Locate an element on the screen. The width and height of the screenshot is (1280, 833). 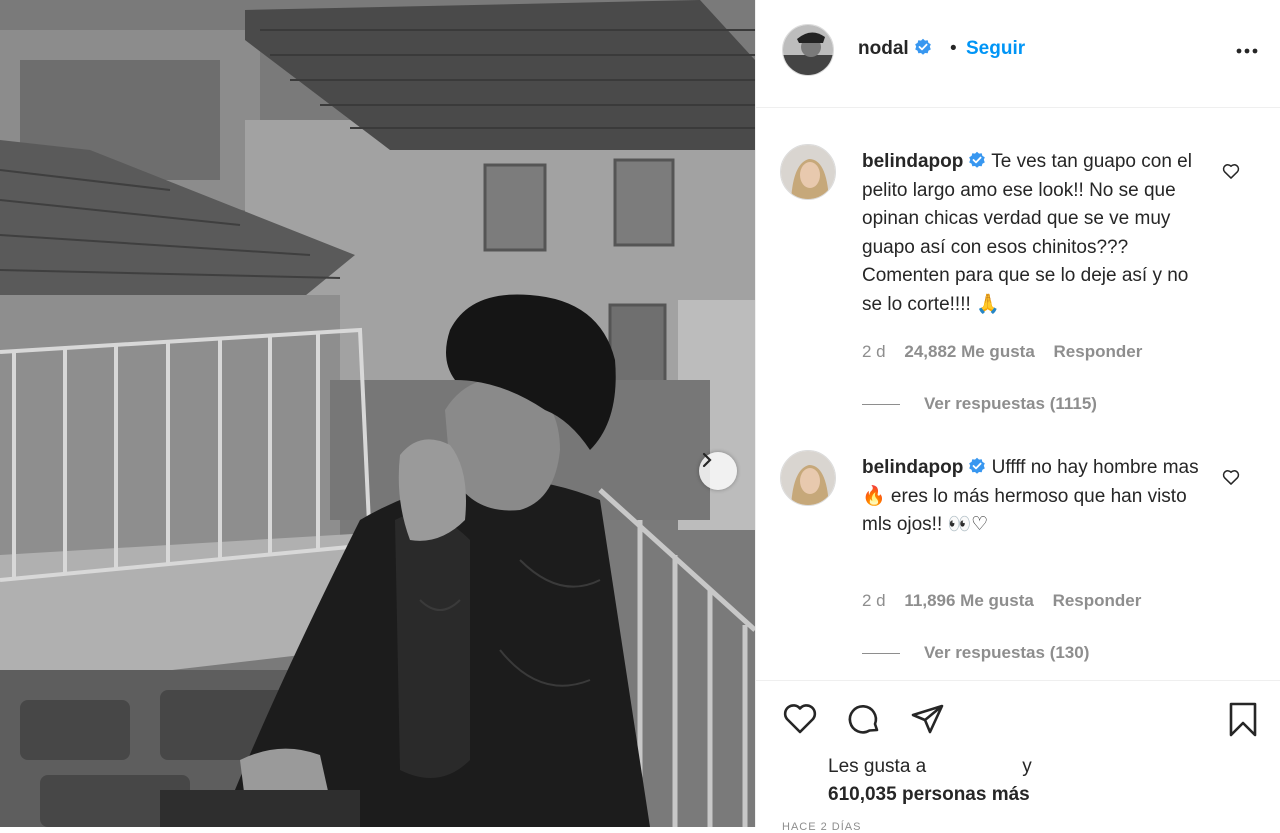
post-header: nodal • Seguir is located at coordinates (1018, 54).